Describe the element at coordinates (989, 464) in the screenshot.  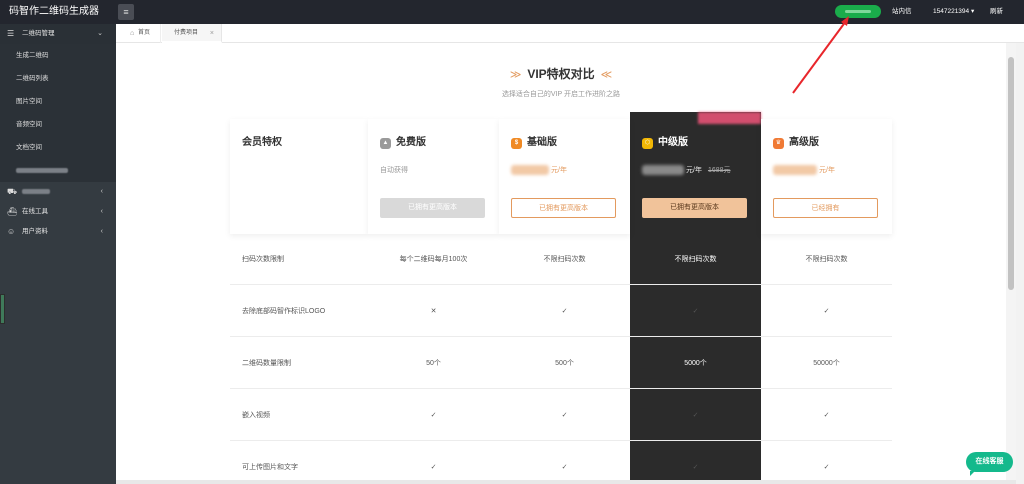
I see `online-service-button: 在线客服` at that location.